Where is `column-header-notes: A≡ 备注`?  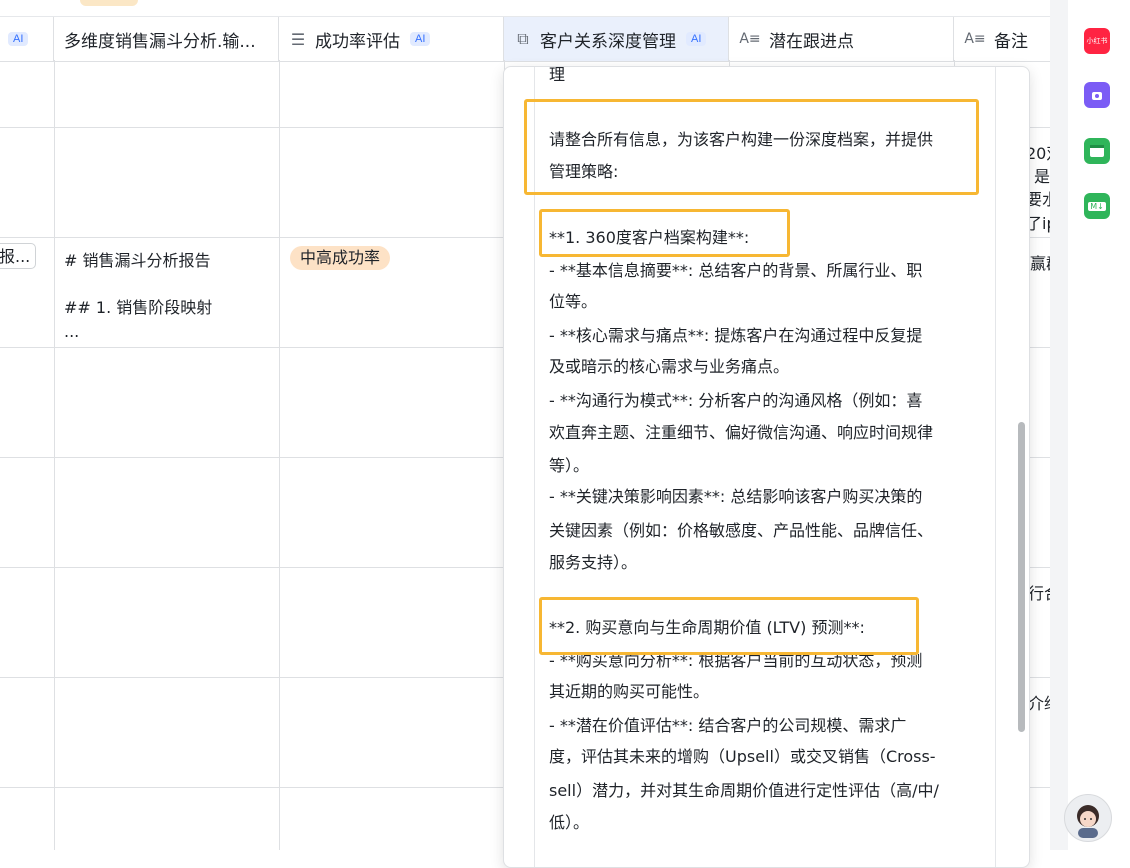
column-header-notes: A≡ 备注 is located at coordinates (1002, 39).